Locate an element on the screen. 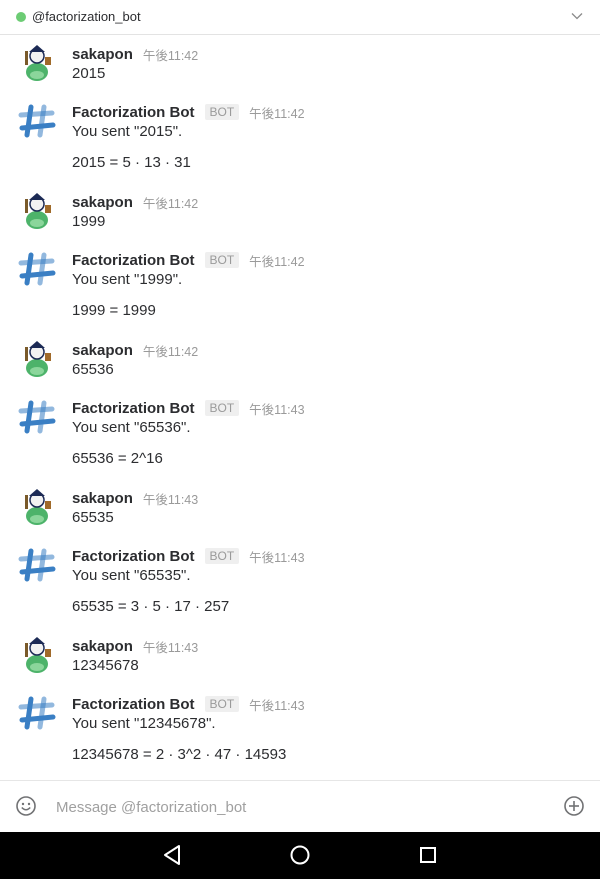 The height and width of the screenshot is (879, 600). home-icon is located at coordinates (300, 855).